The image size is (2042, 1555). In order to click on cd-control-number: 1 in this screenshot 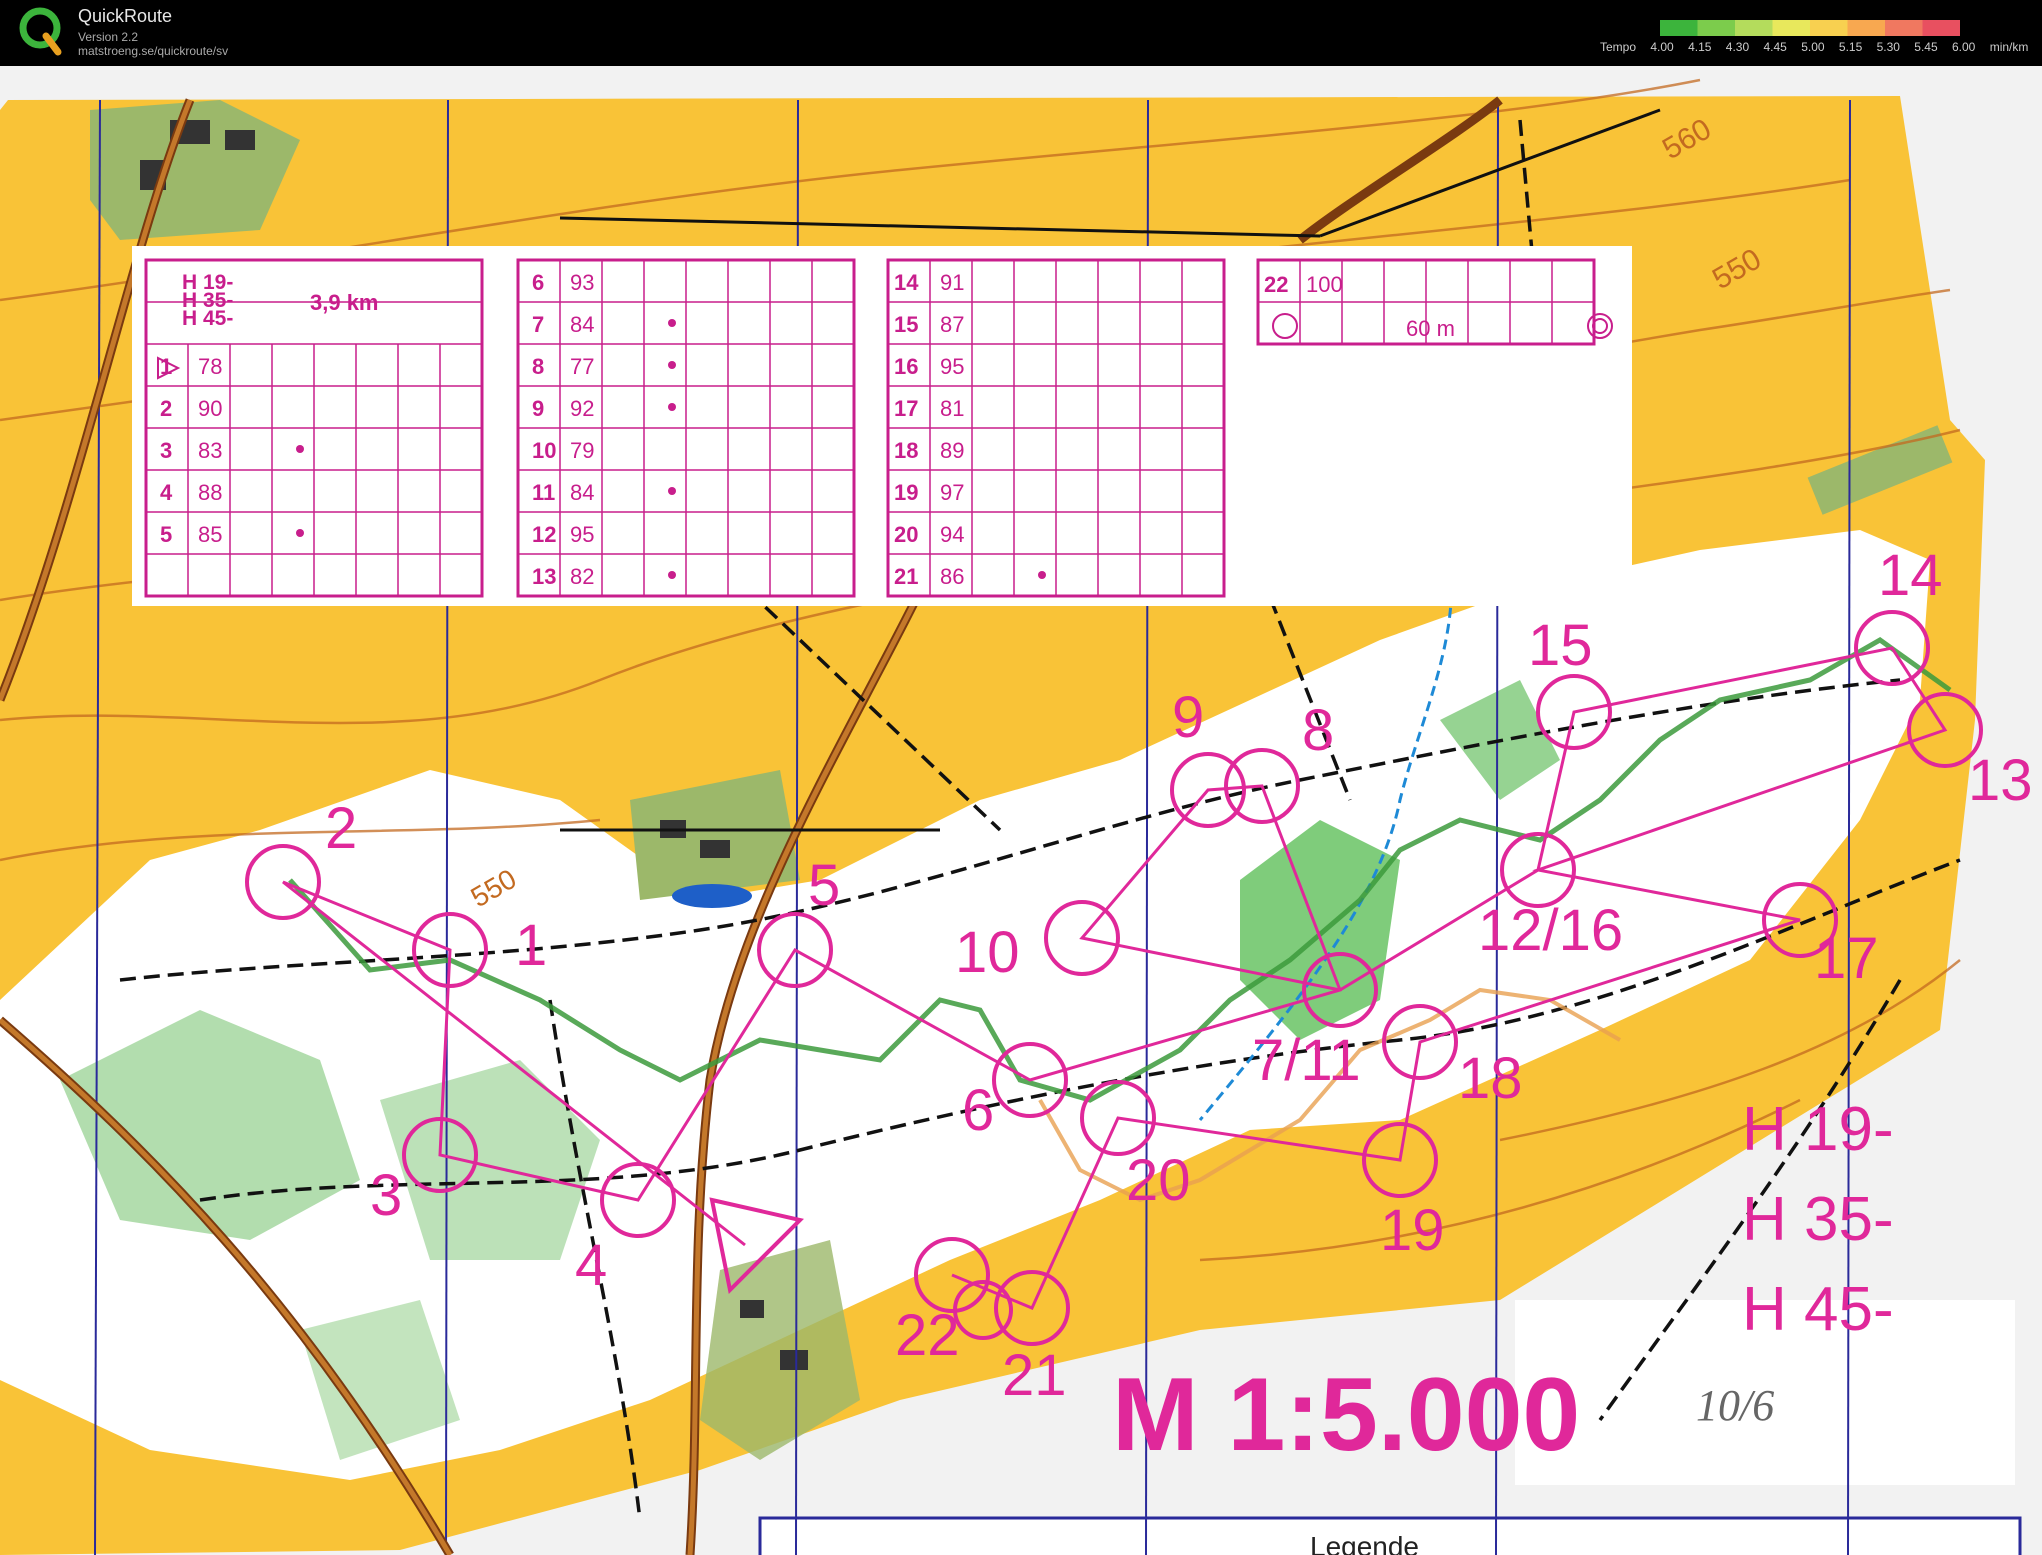, I will do `click(166, 366)`.